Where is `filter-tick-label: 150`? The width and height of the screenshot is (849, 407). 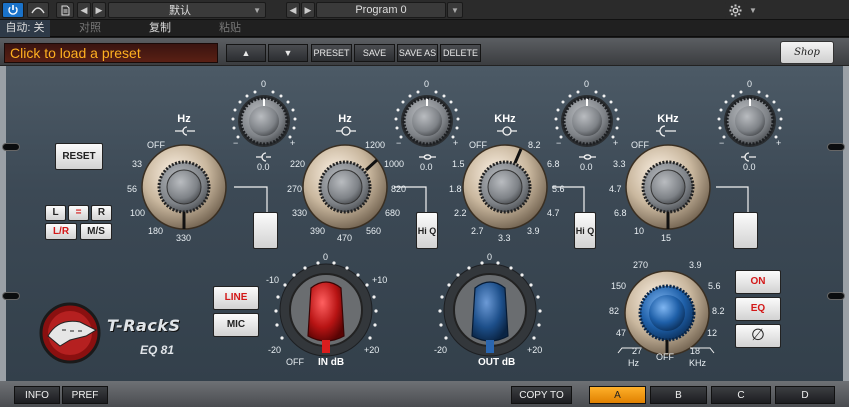
filter-tick-label: 150 is located at coordinates (619, 286).